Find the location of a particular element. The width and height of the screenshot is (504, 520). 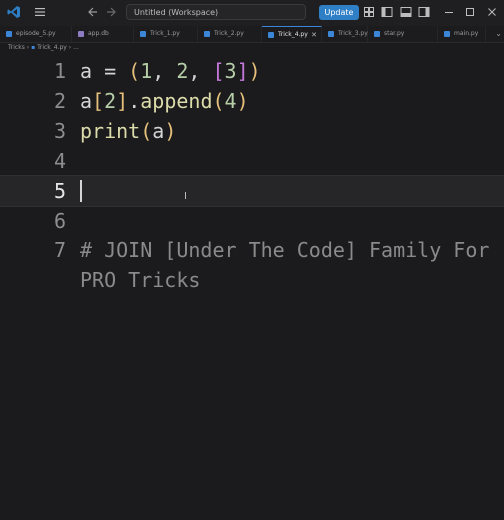

tab-trick-4: Trick_4.py ✕ is located at coordinates (292, 34).